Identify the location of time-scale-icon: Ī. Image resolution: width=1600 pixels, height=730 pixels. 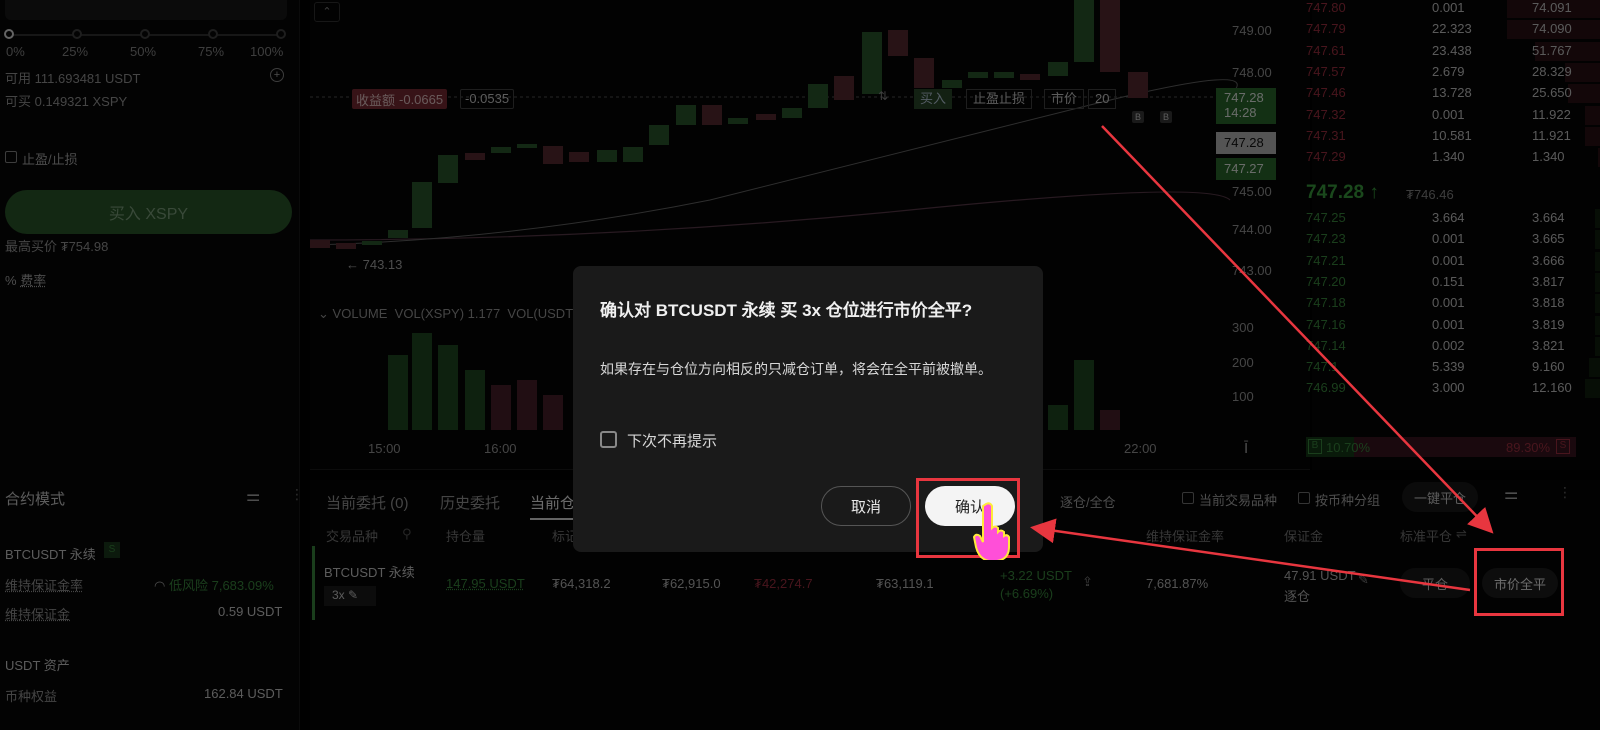
(1246, 448).